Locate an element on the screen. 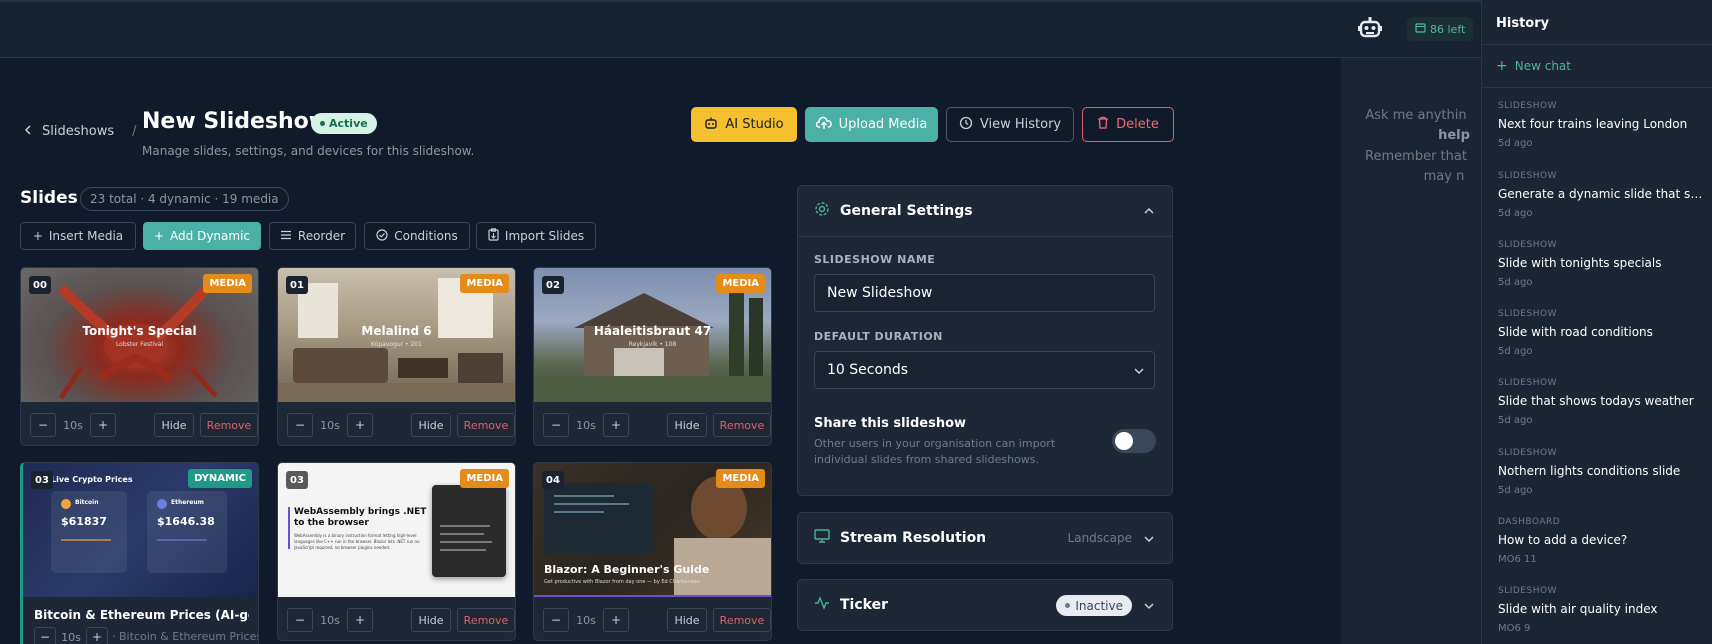 The width and height of the screenshot is (1712, 644). chat-intro-line: Remember that is located at coordinates (1416, 156).